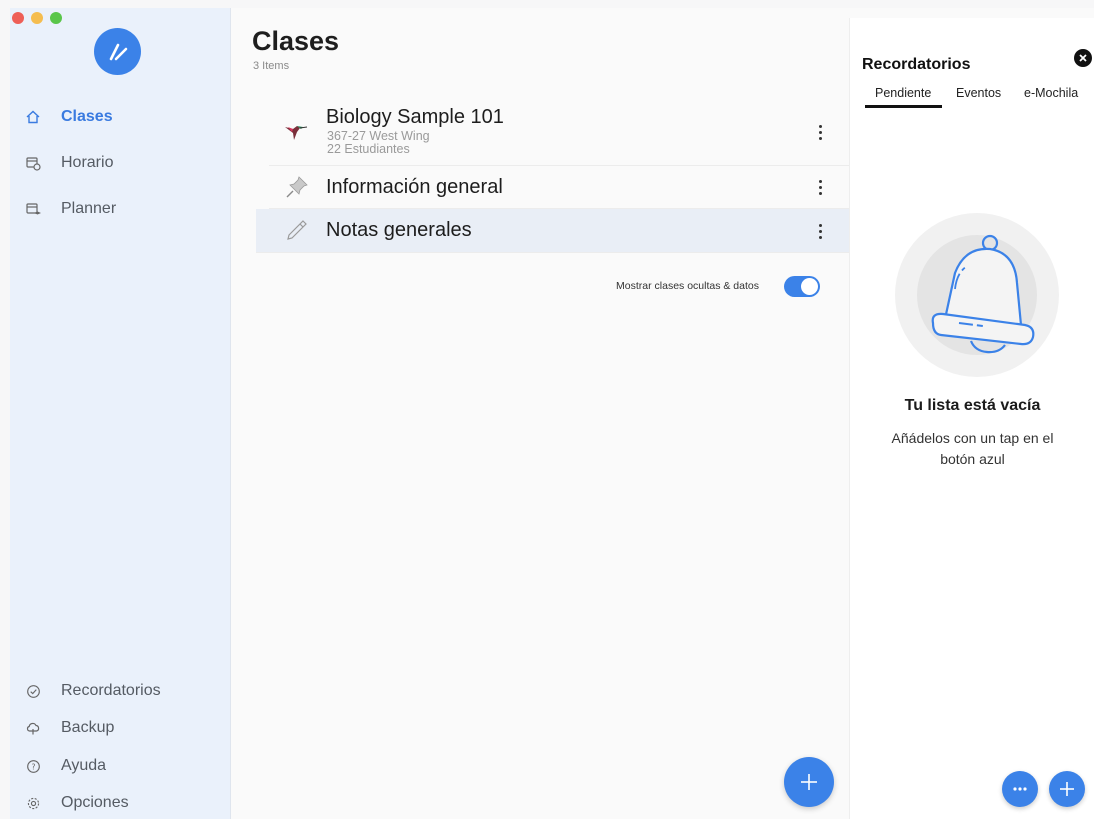 This screenshot has height=819, width=1094. I want to click on pushpin-icon, so click(297, 187).